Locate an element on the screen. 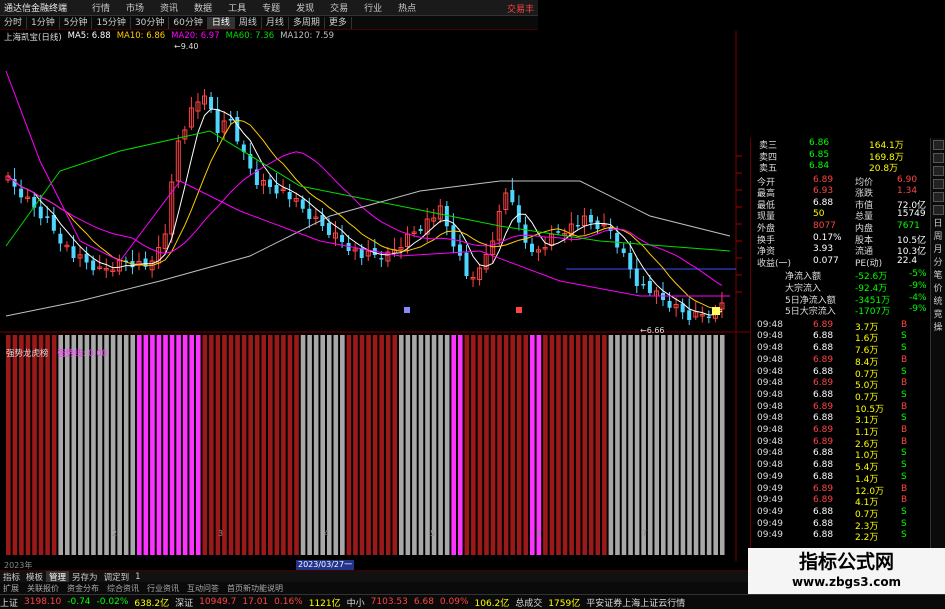 Image resolution: width=945 pixels, height=609 pixels. menu-news: 资讯 is located at coordinates (169, 7).